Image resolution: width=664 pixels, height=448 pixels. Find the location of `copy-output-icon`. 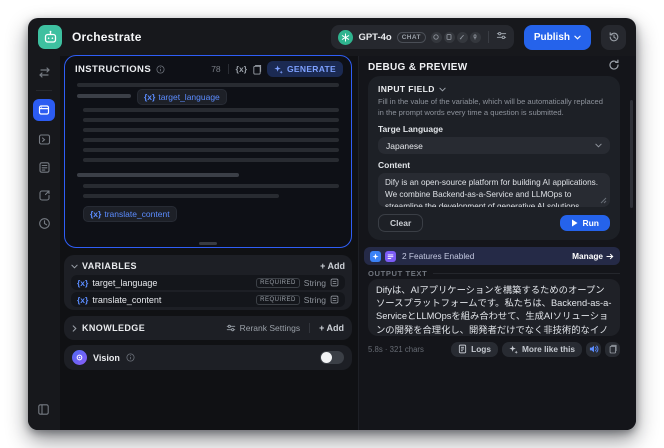

copy-output-icon is located at coordinates (612, 349).